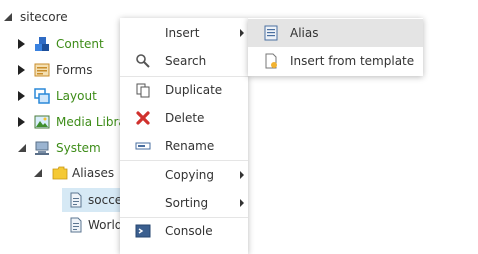  Describe the element at coordinates (190, 146) in the screenshot. I see `menu-item-label: Rename` at that location.